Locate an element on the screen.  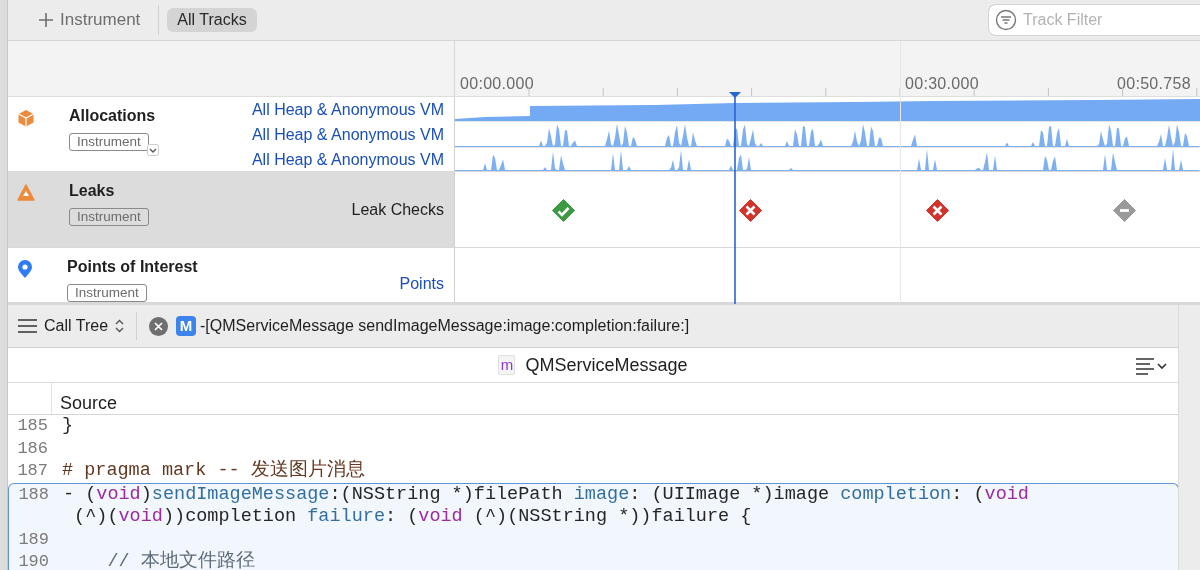
method-badge: M is located at coordinates (186, 326).